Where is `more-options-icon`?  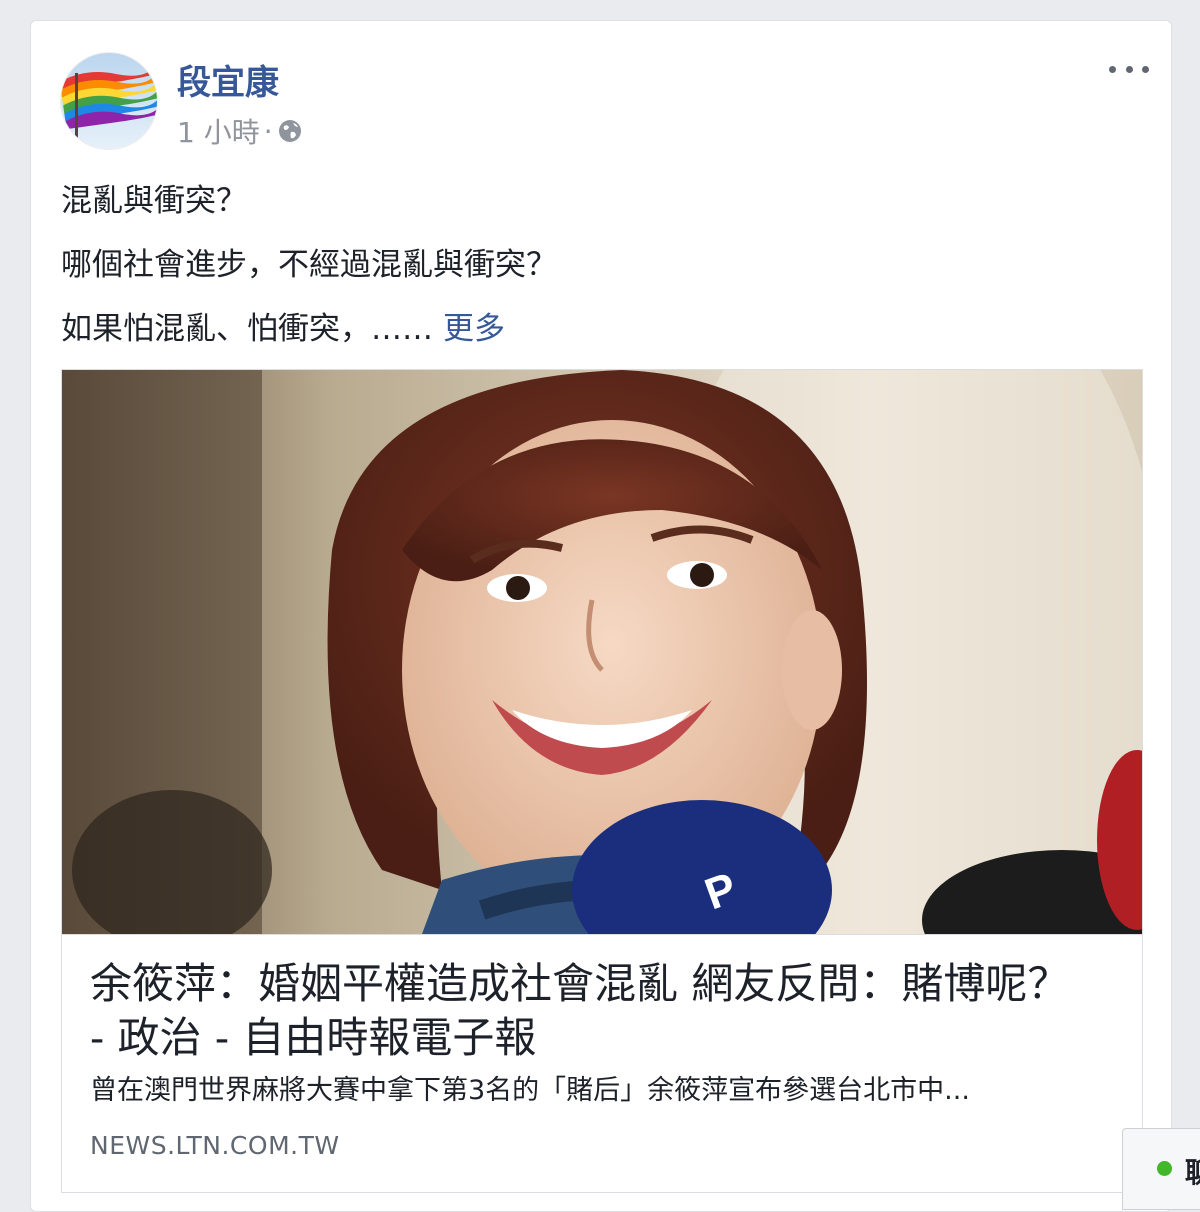
more-options-icon is located at coordinates (1129, 69).